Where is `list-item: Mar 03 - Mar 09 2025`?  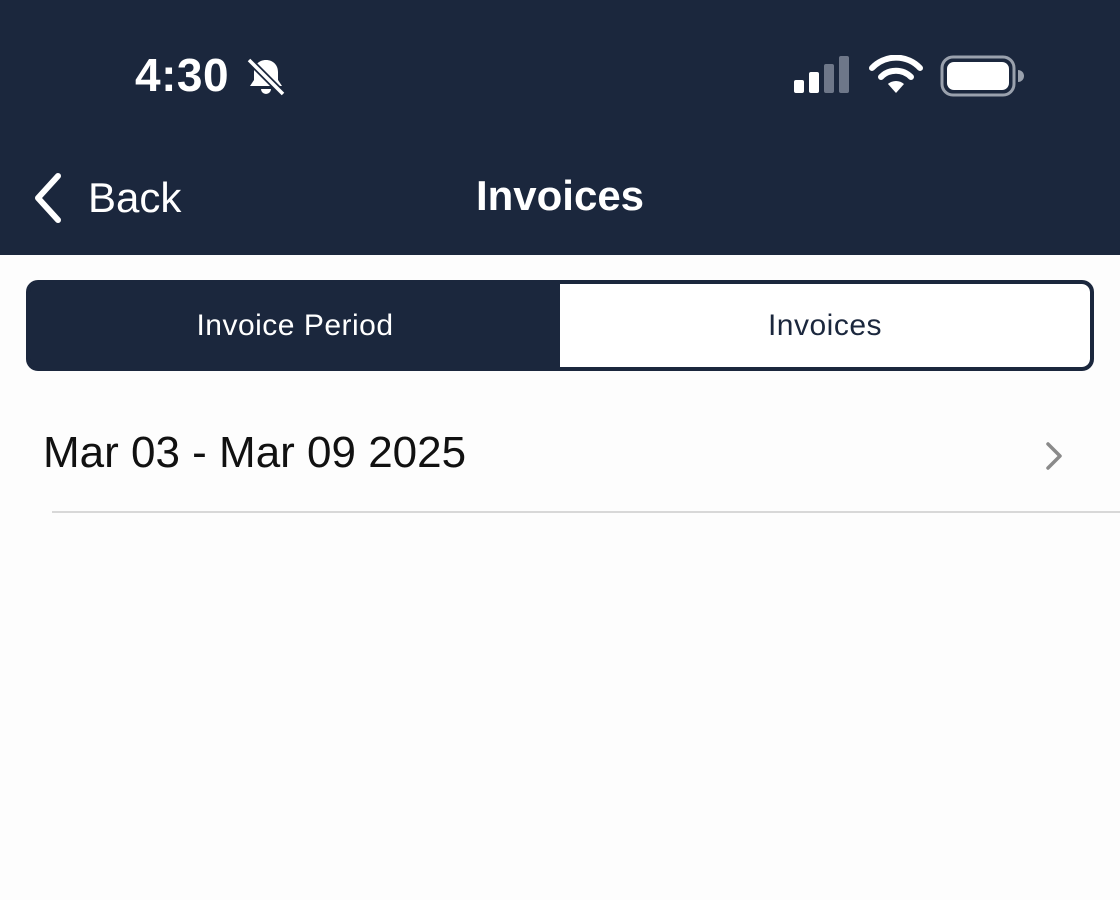
list-item: Mar 03 - Mar 09 2025 is located at coordinates (560, 456).